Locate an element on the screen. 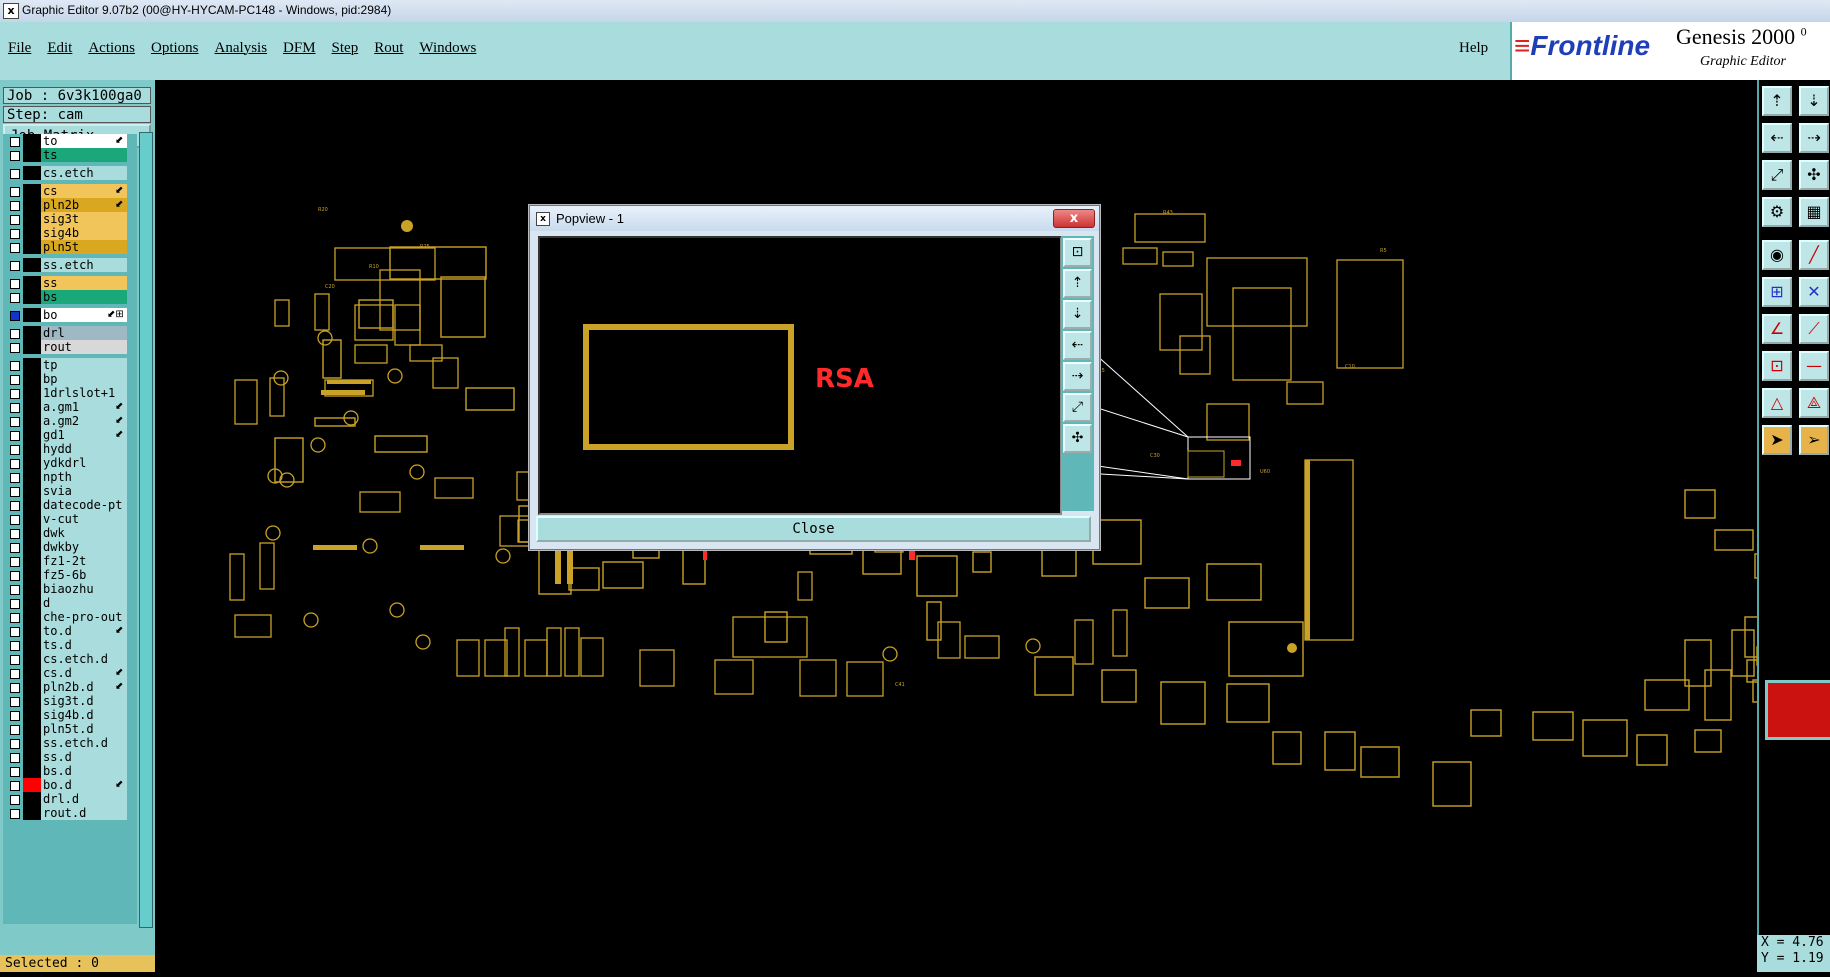 Image resolution: width=1830 pixels, height=977 pixels. layer-name: tp is located at coordinates (84, 365).